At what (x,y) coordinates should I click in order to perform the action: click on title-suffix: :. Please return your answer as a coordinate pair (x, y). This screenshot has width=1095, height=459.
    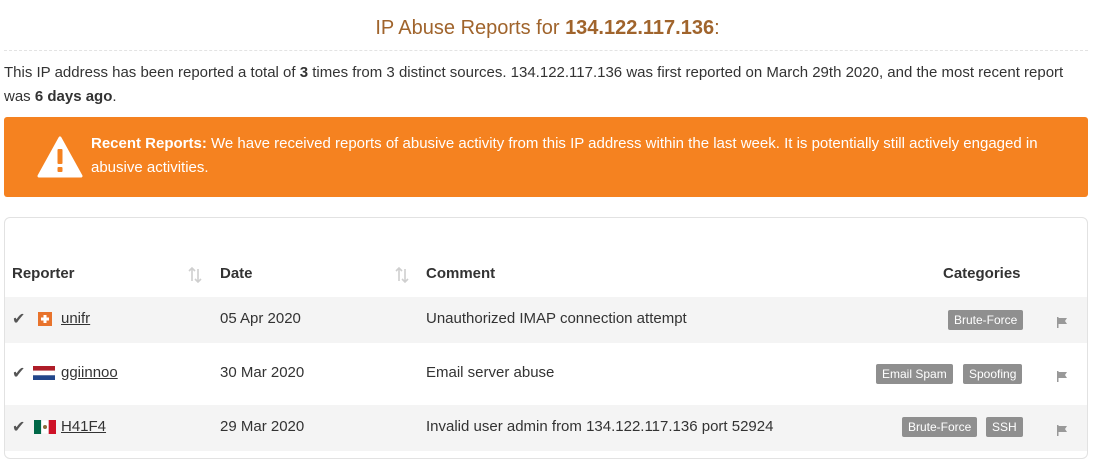
    Looking at the image, I should click on (717, 28).